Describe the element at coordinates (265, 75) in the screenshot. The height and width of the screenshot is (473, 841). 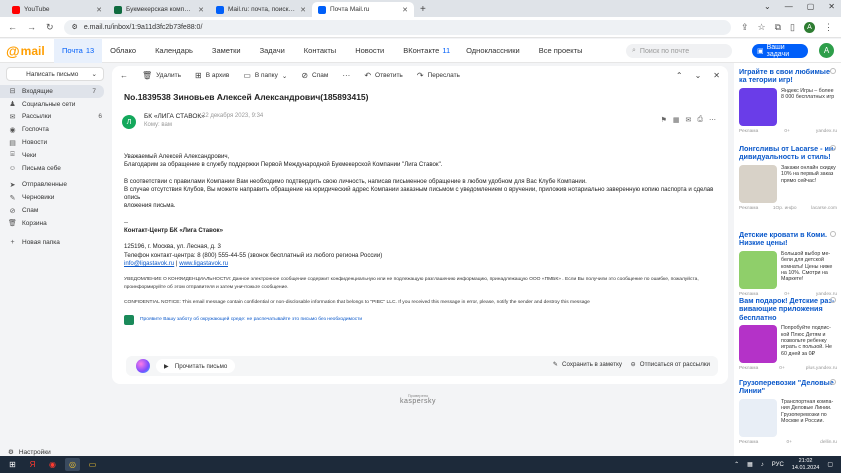
I see `move-to-folder-button: ▭ В папку ⌄` at that location.